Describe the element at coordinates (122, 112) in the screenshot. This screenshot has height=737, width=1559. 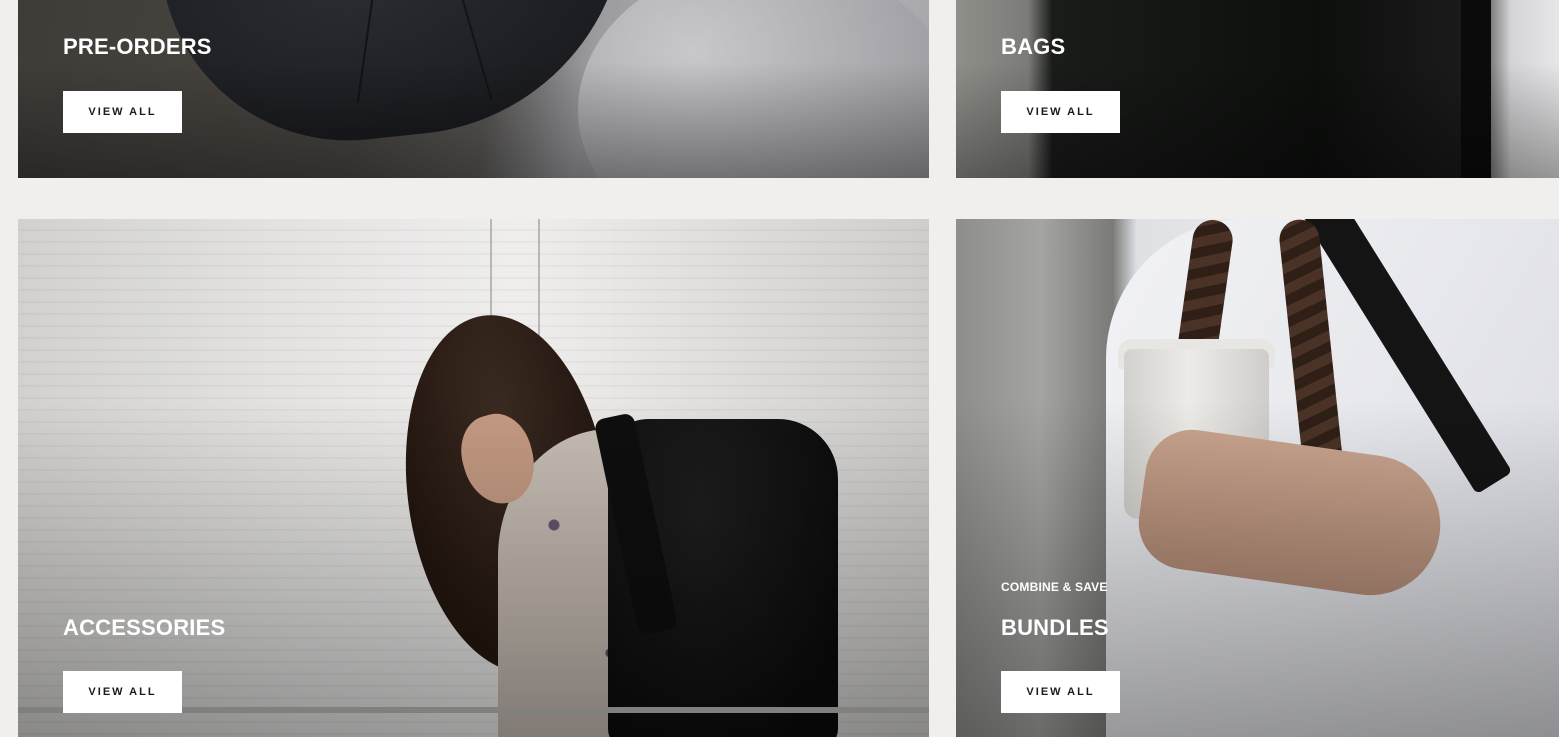
I see `view-all-button-pre-orders: VIEW ALL` at that location.